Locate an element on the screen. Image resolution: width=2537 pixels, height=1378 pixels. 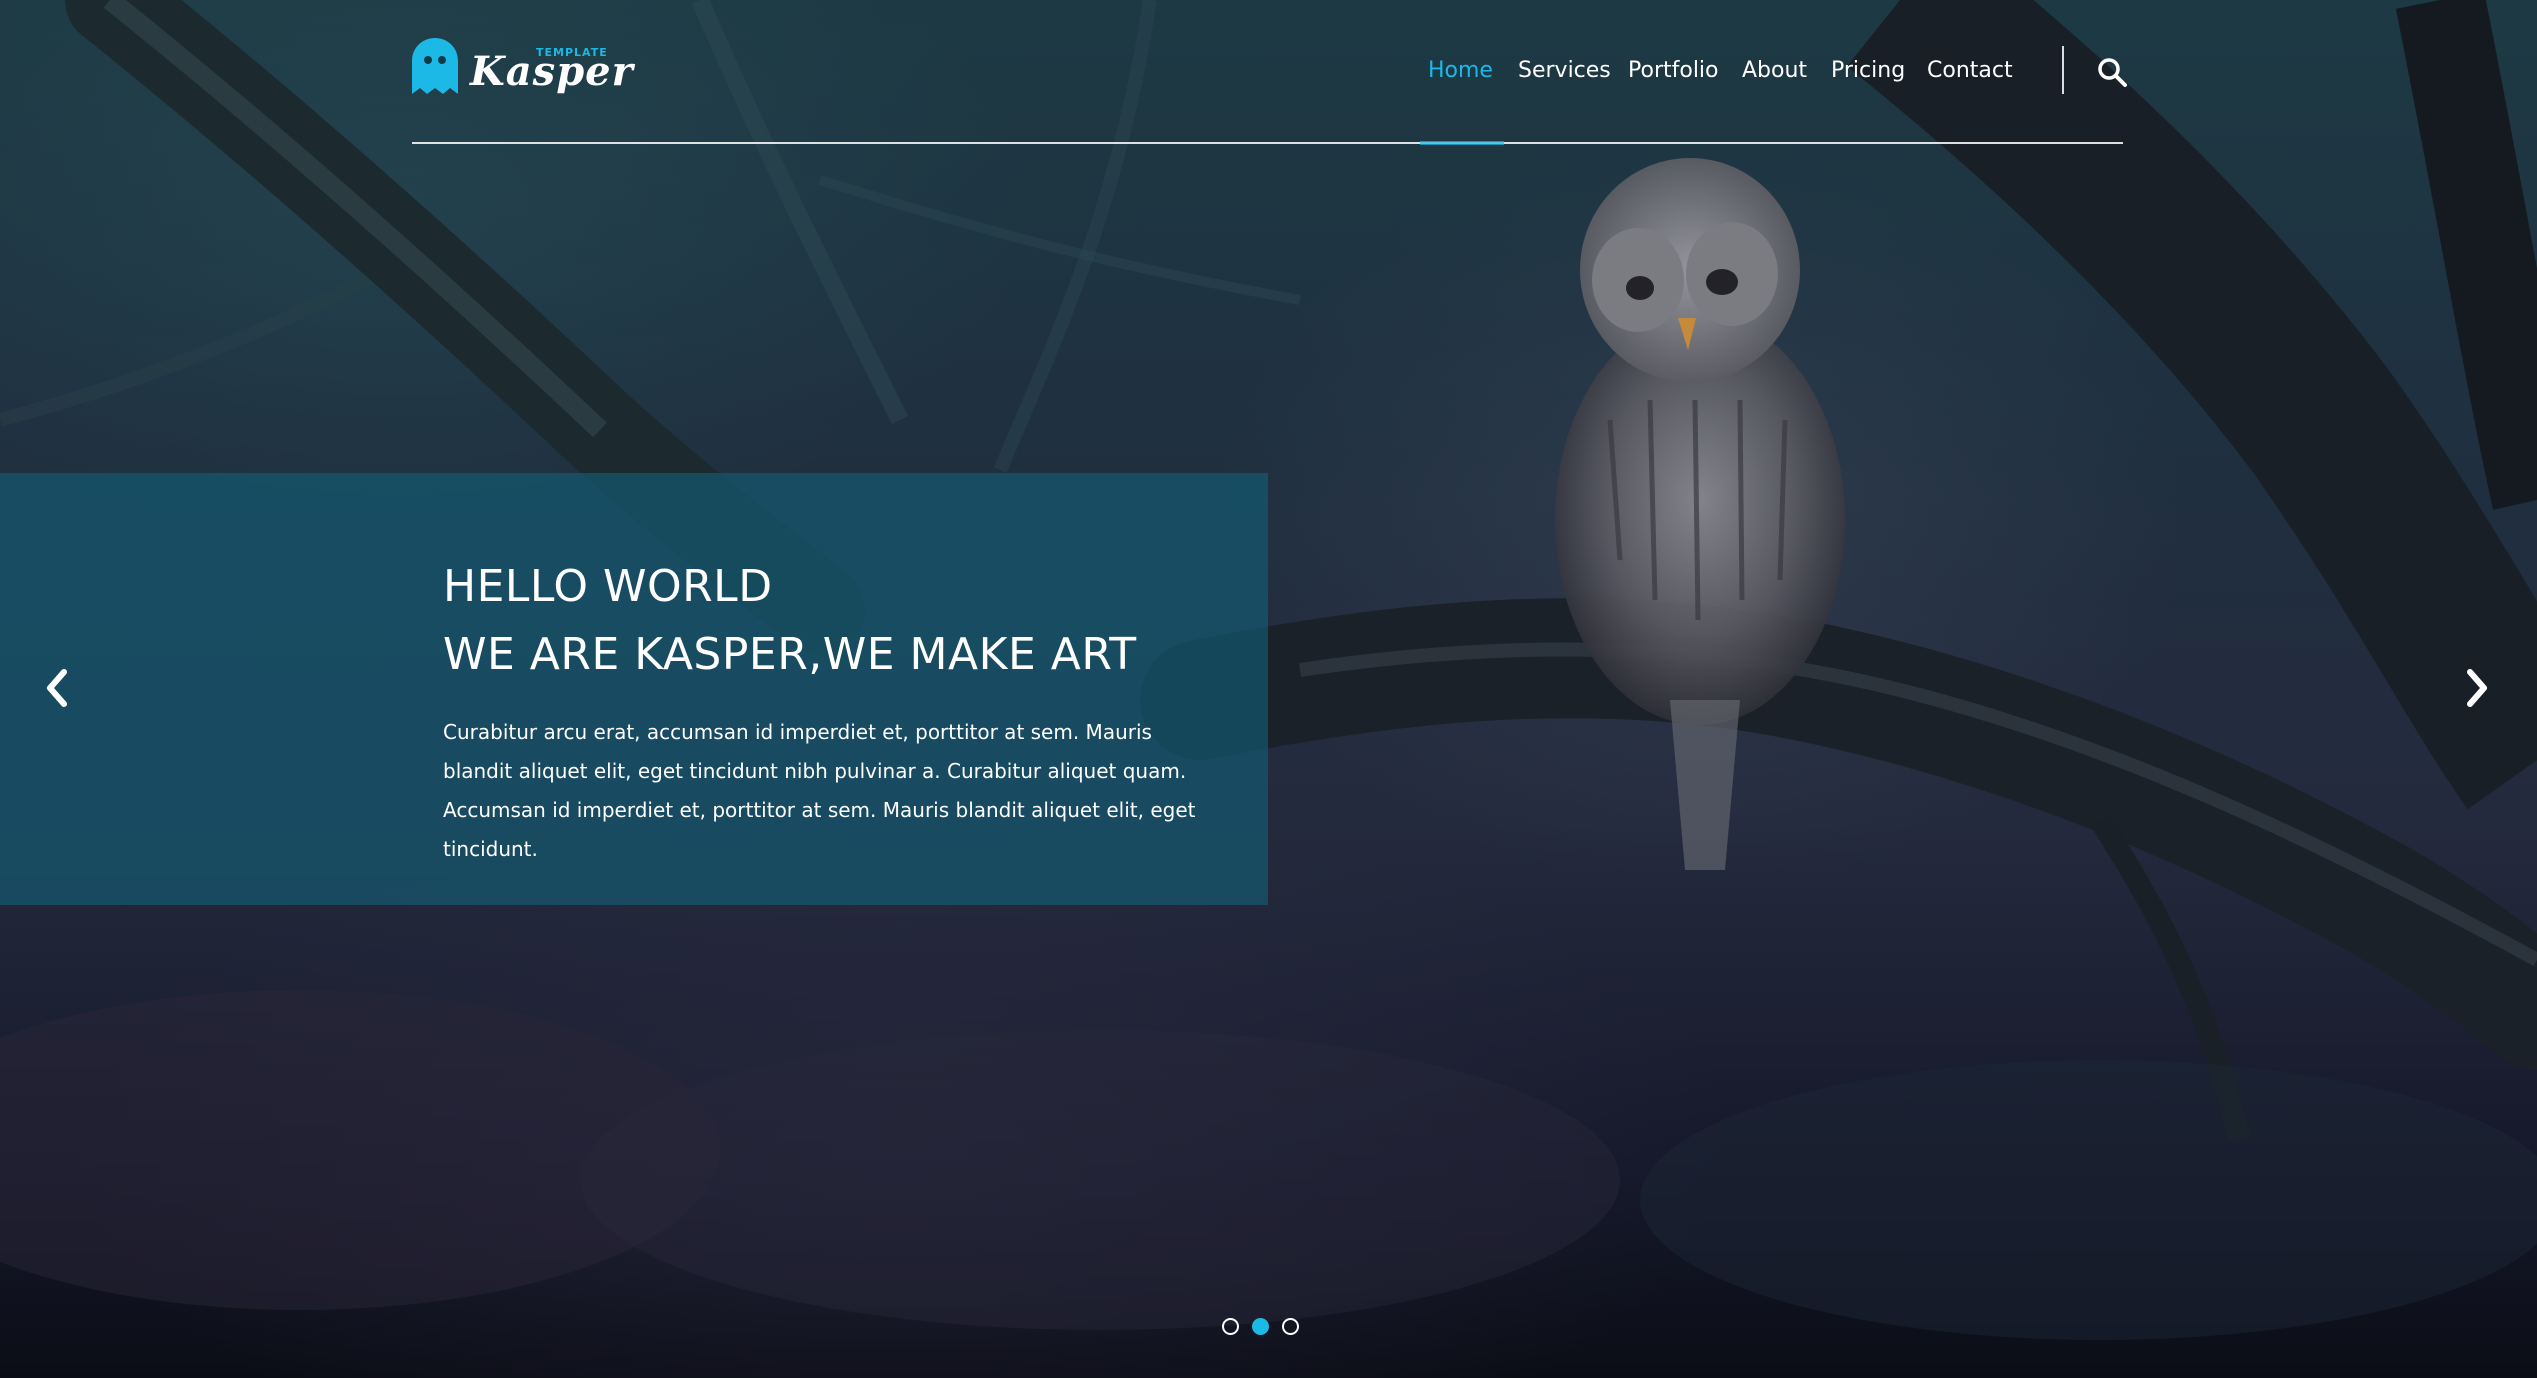
brand-tagline: TEMPLATE is located at coordinates (572, 52).